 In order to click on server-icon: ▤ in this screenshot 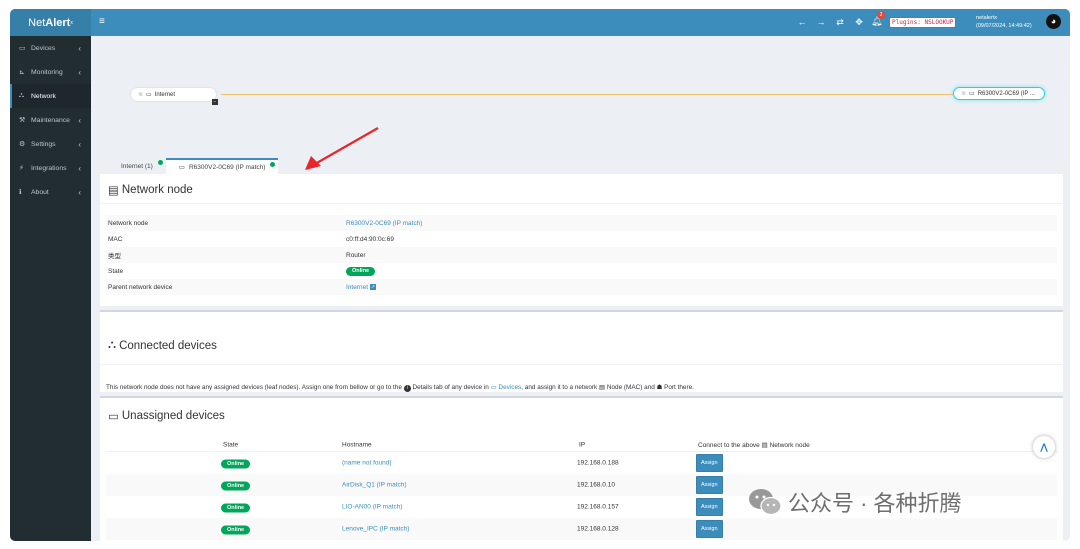, I will do `click(602, 387)`.